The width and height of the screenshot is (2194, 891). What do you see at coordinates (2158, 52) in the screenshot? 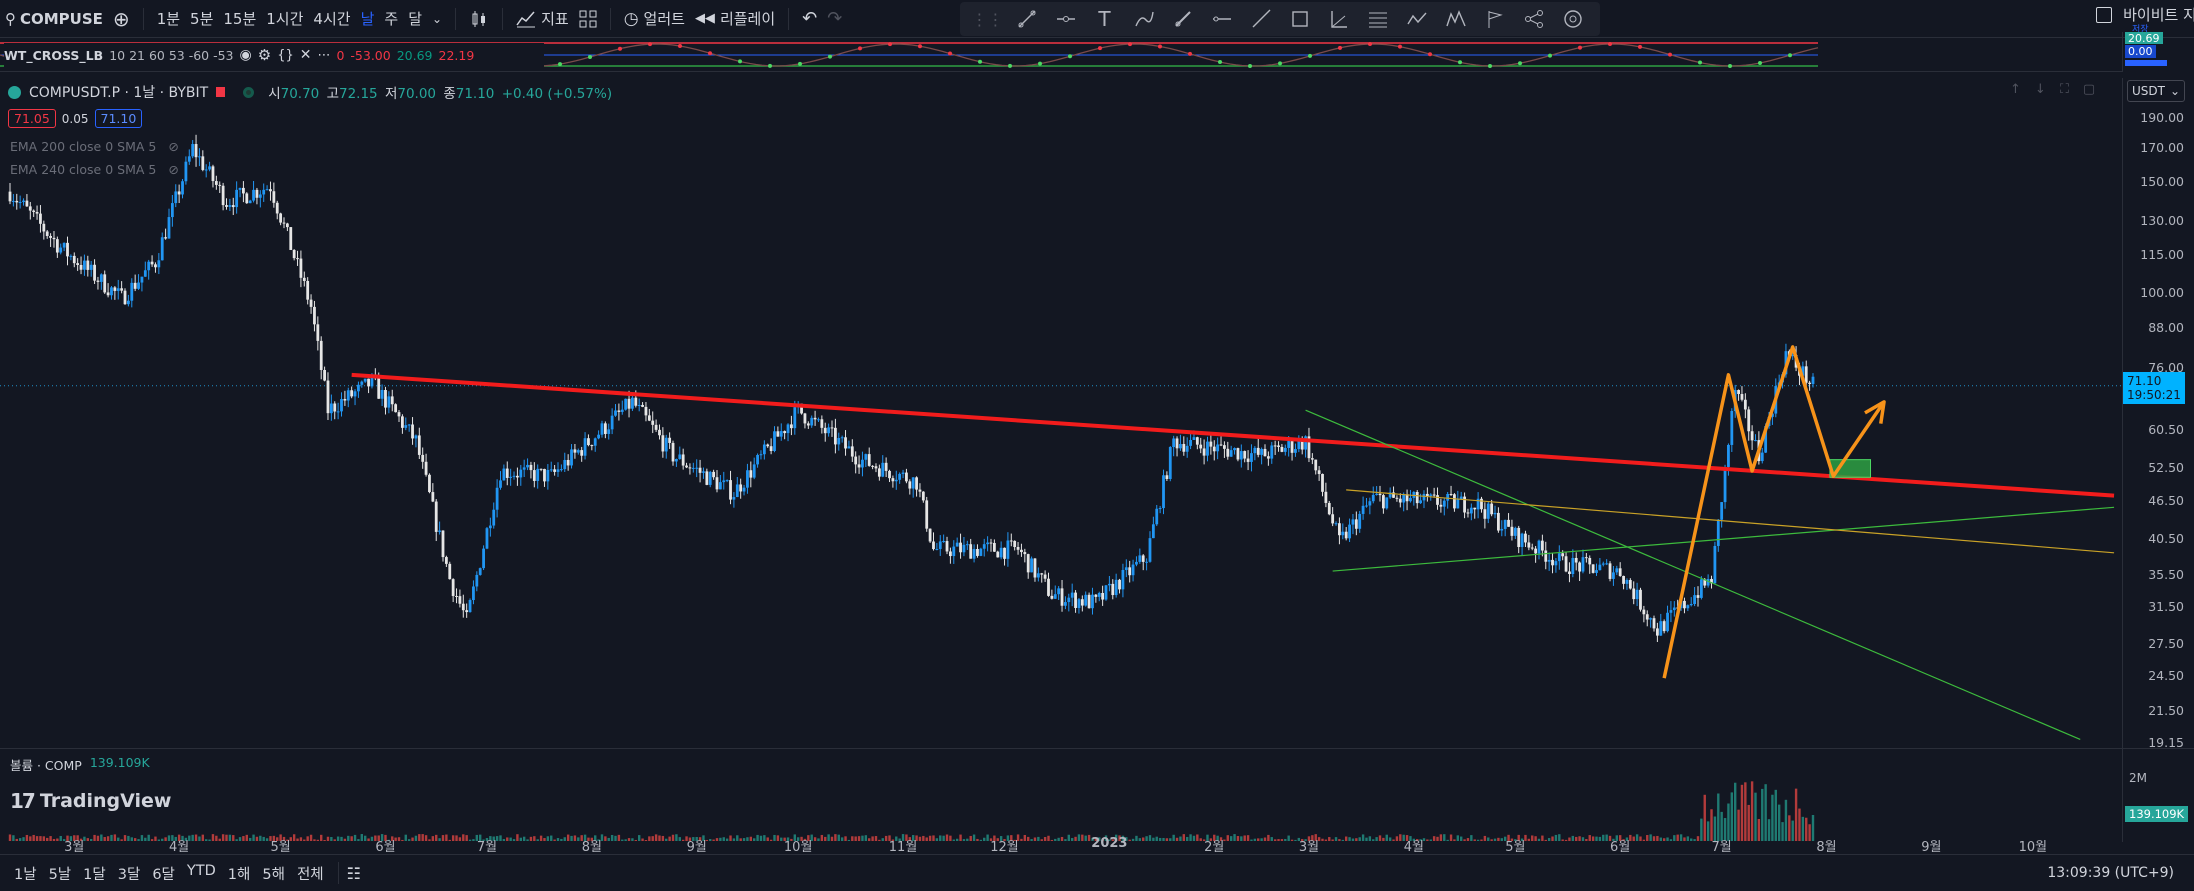
I see `indicator-axis: 20.69 0.00` at bounding box center [2158, 52].